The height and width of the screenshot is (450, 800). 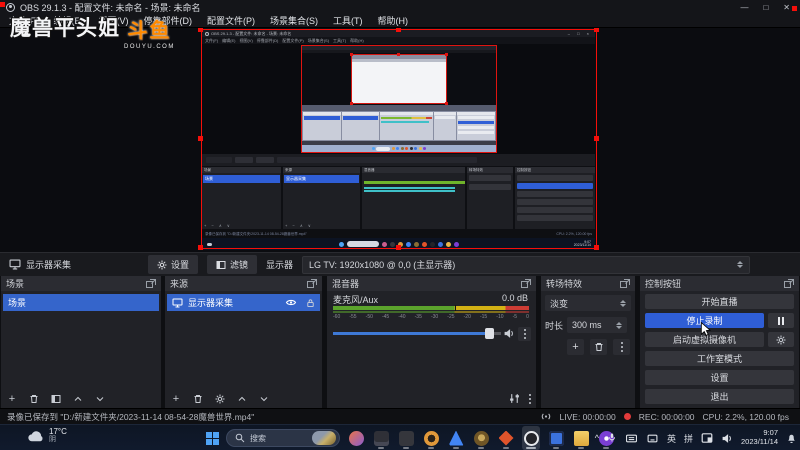 I want to click on menu-file: 文件(F), so click(x=24, y=20).